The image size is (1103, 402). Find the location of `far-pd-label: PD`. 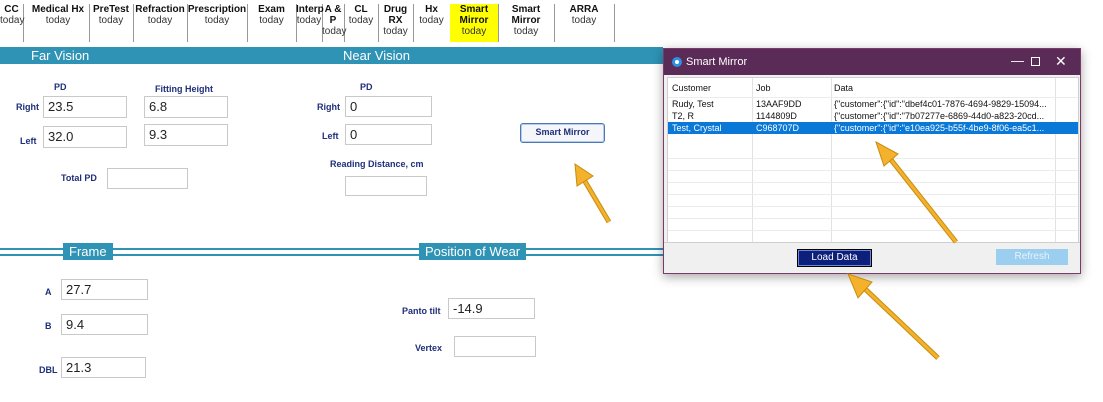

far-pd-label: PD is located at coordinates (60, 87).